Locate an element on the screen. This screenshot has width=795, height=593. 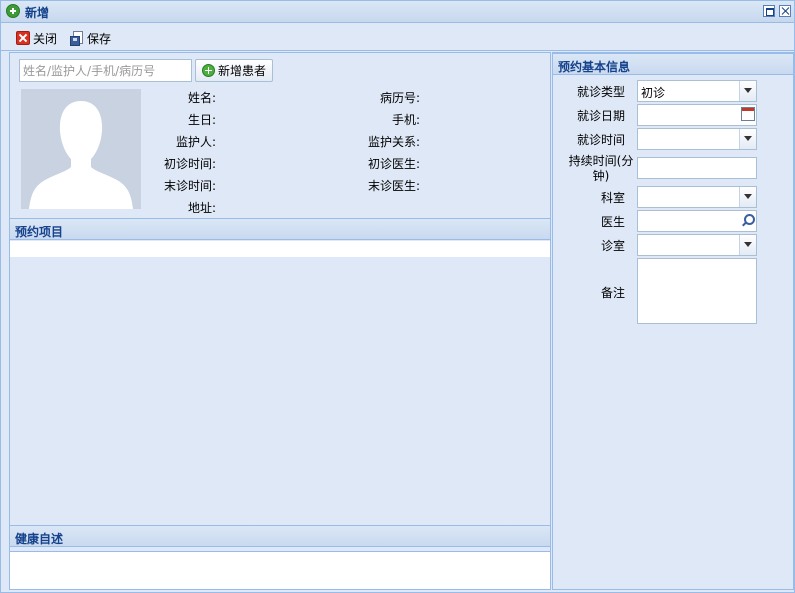
visit-date-label: 就诊日期 is located at coordinates (600, 116).